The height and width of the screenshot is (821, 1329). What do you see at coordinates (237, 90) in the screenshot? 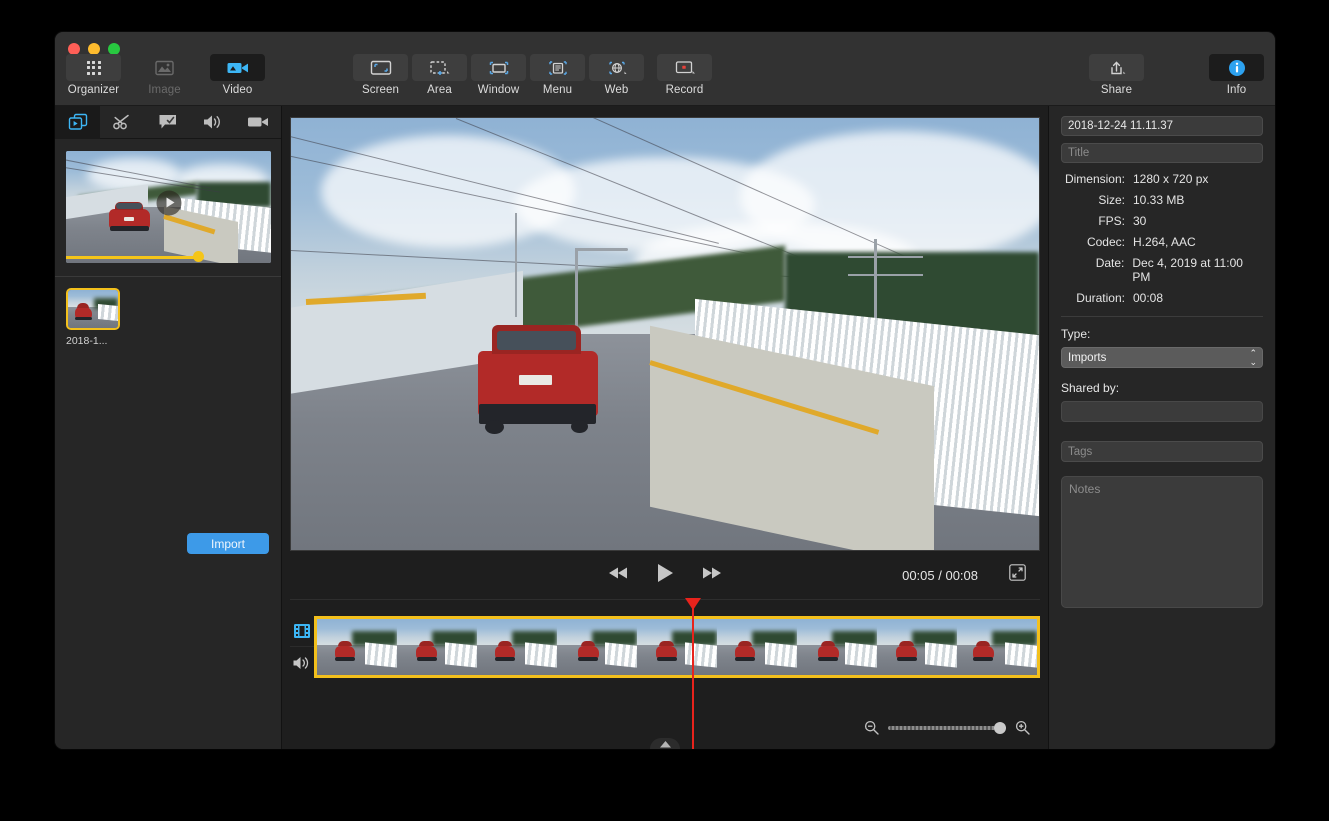
I see `toolbar-label-video: Video` at bounding box center [237, 90].